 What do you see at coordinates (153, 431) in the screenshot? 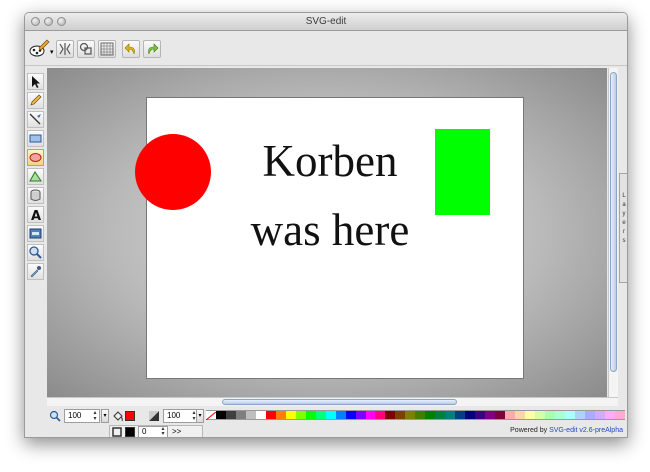
I see `stroke-width-input: 0 ▴ ▾` at bounding box center [153, 431].